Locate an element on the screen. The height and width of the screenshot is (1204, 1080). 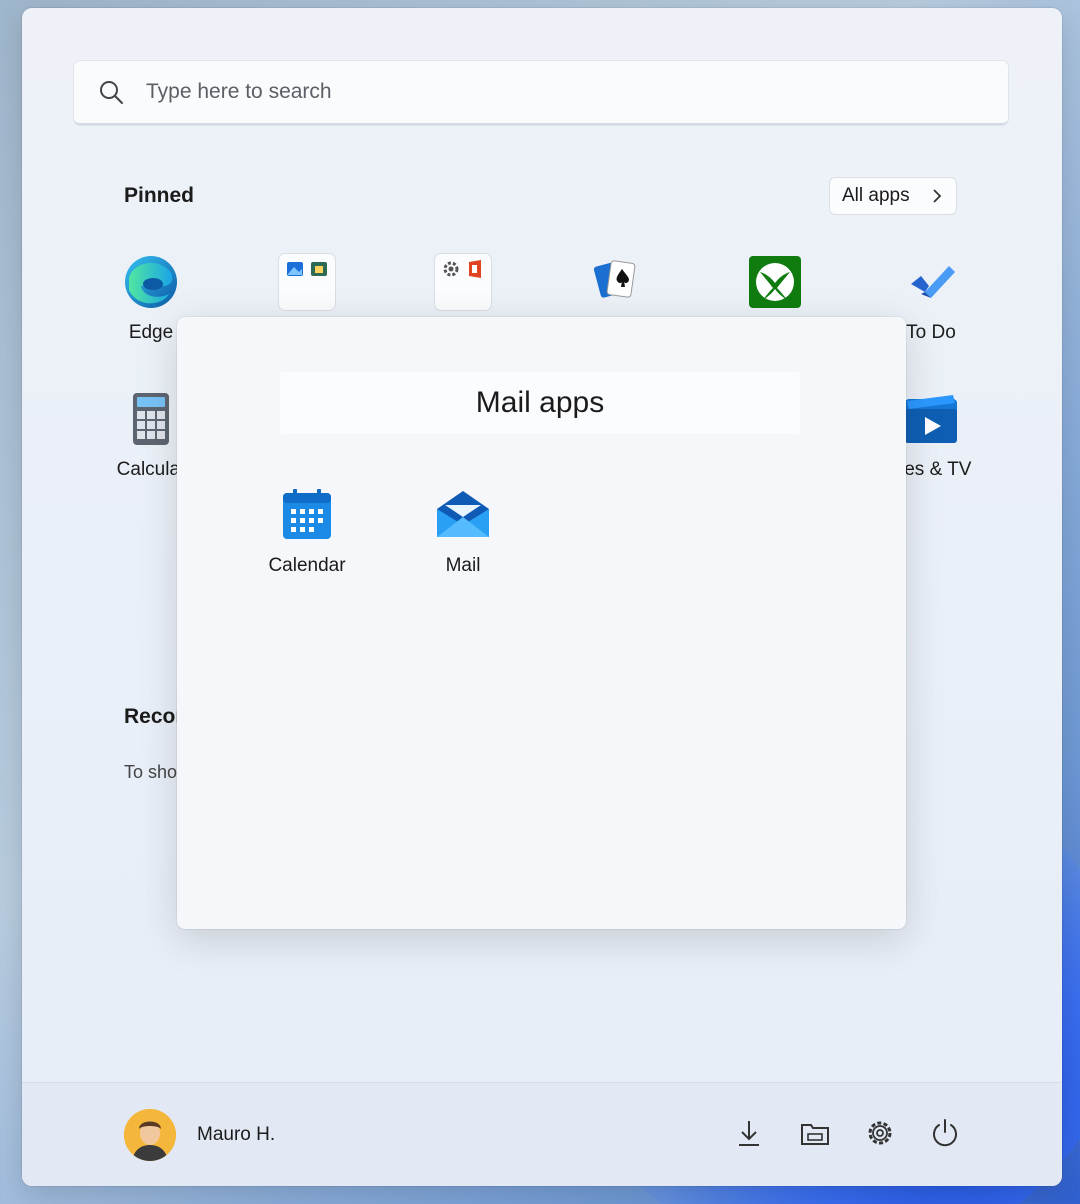
all-apps-button: All apps is located at coordinates (893, 196).